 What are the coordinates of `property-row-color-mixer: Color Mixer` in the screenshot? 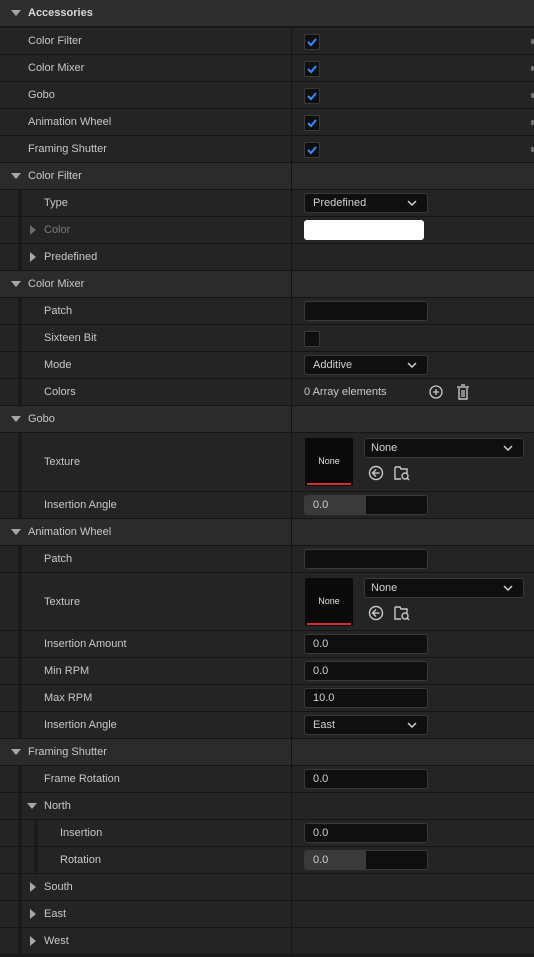 It's located at (267, 68).